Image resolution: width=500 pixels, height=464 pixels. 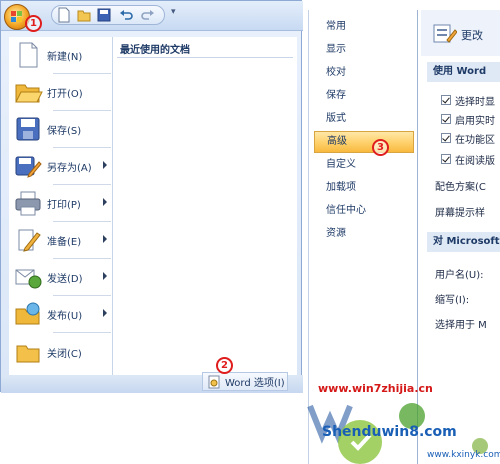 I want to click on menu-item-save-as: 另存为(A), so click(x=61, y=166).